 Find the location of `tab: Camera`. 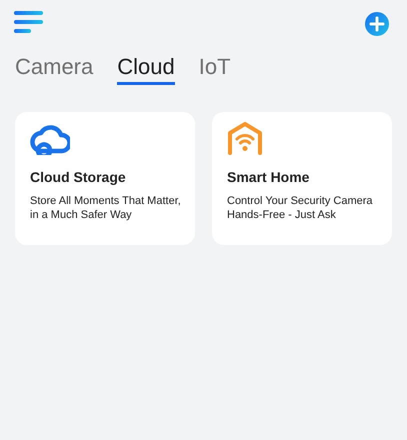

tab: Camera is located at coordinates (54, 70).